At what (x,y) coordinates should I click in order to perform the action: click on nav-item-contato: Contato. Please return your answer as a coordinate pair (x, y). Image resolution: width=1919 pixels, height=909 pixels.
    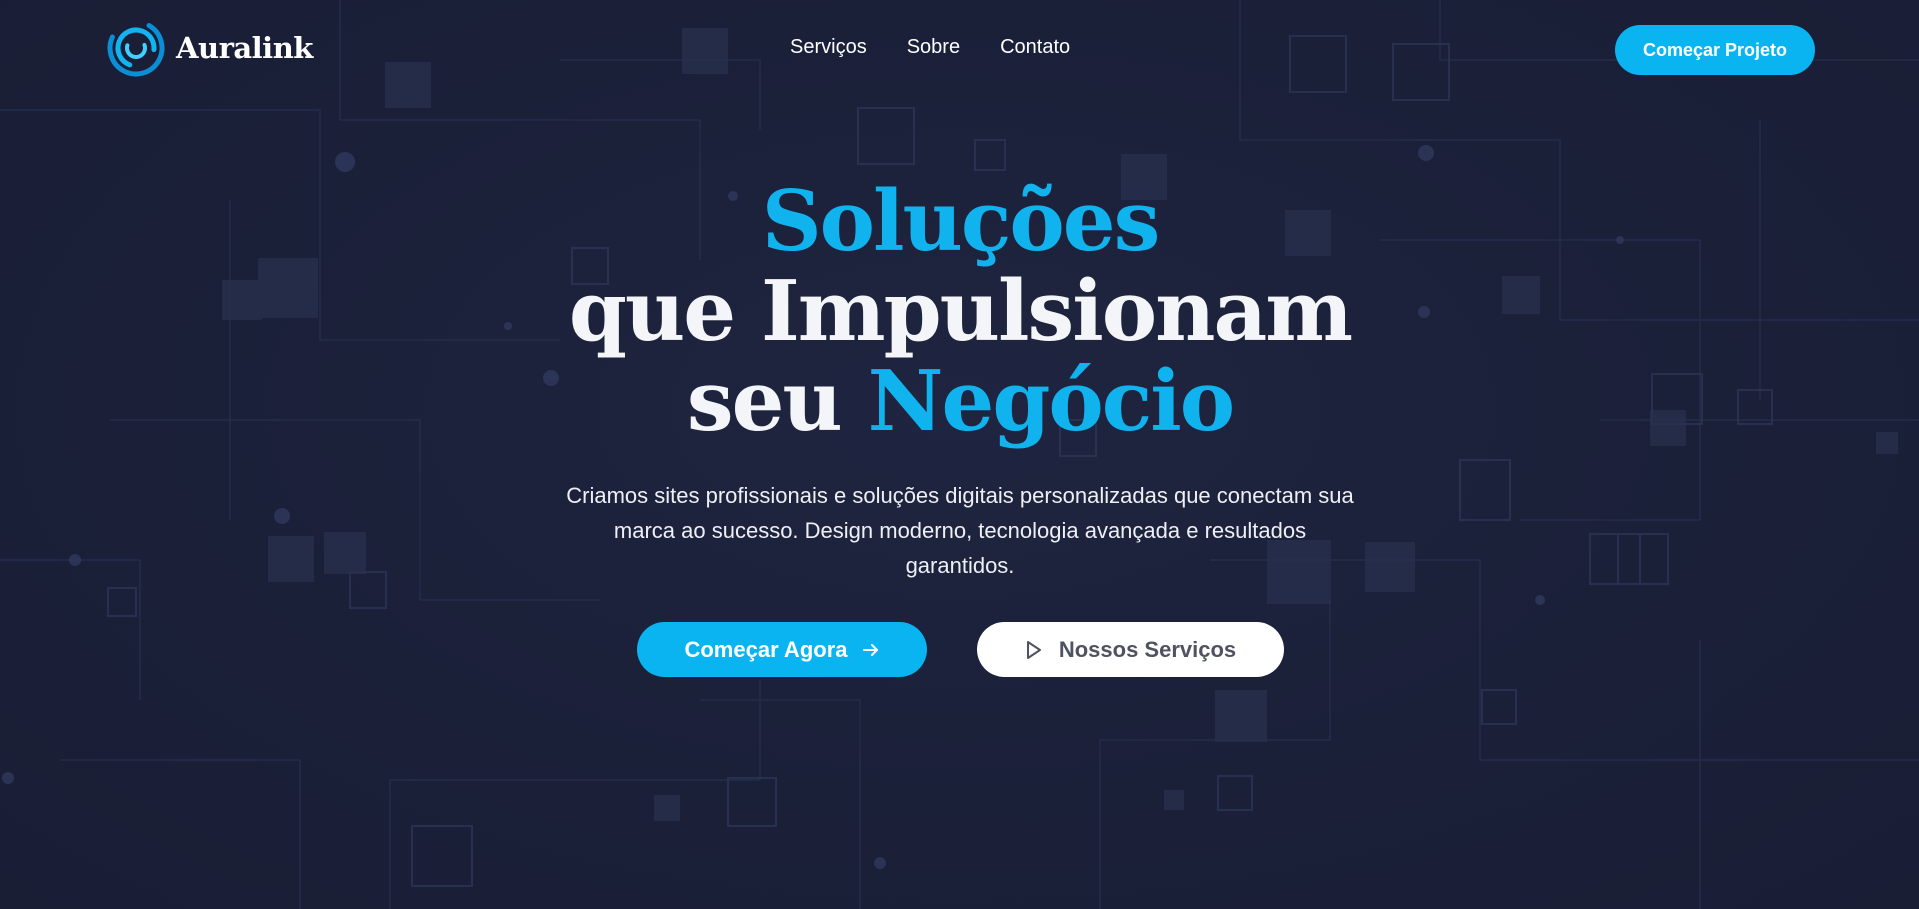
    Looking at the image, I should click on (1035, 47).